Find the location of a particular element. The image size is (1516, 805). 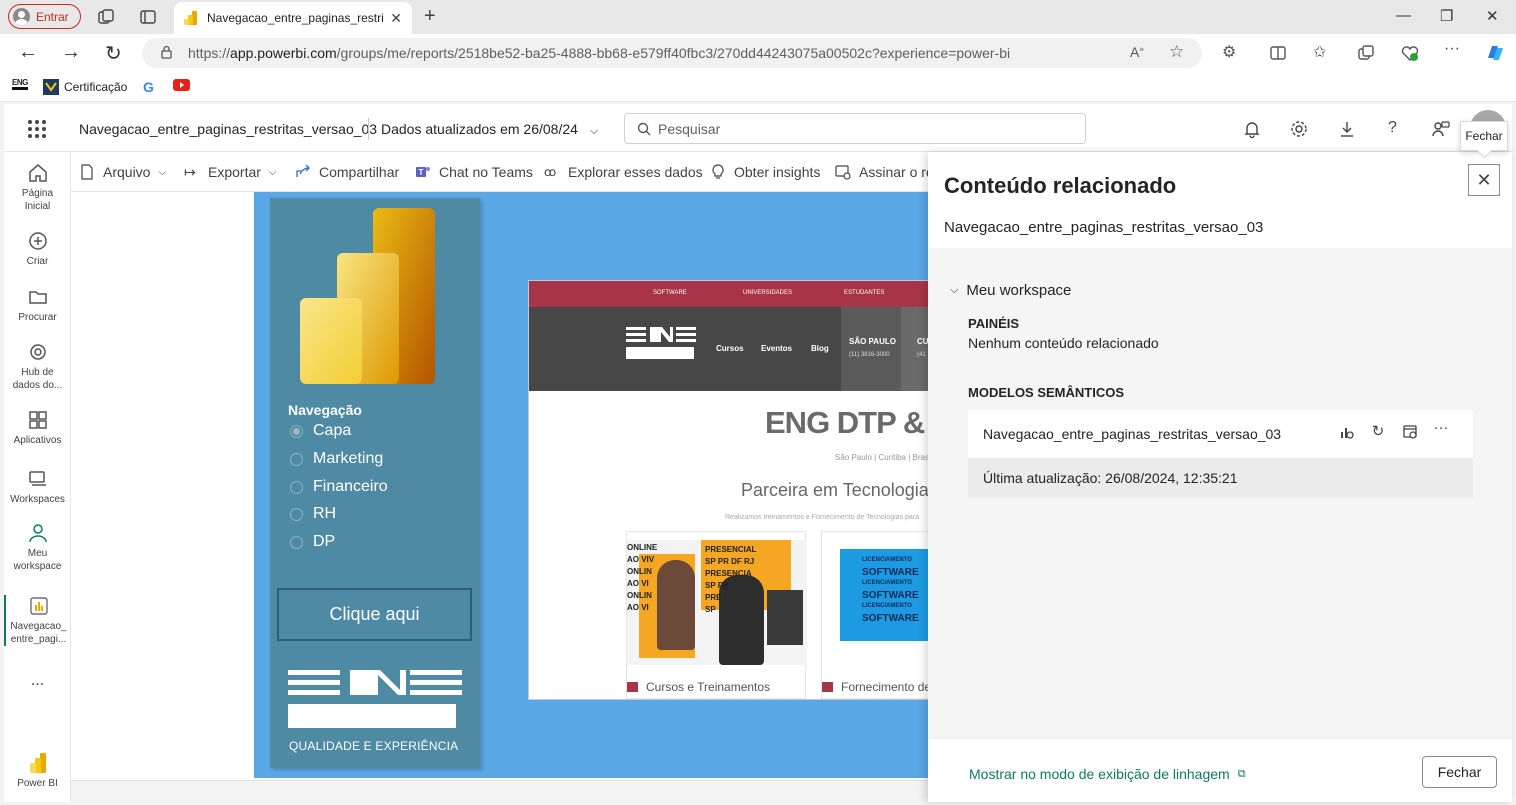

page-option-capa: Capa is located at coordinates (320, 431).